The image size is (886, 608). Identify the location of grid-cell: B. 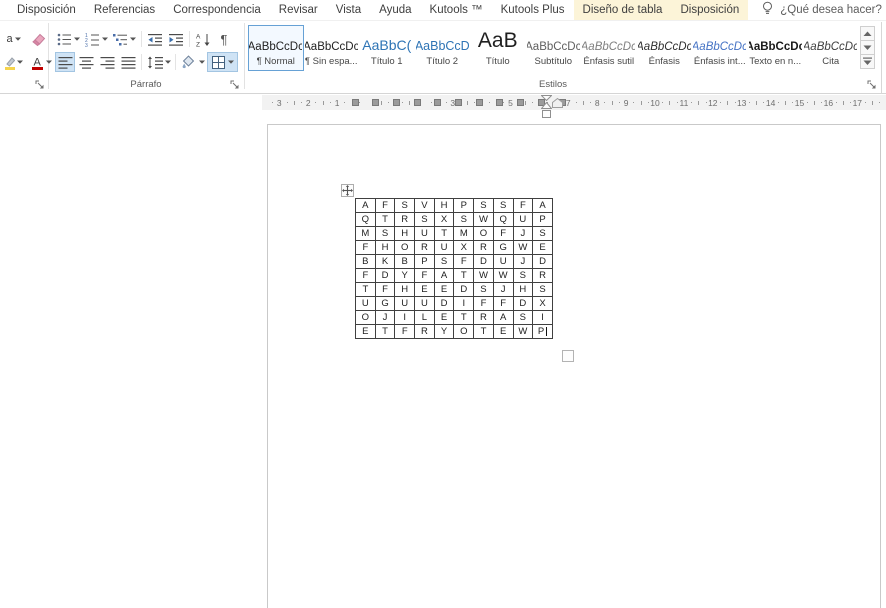
(365, 261).